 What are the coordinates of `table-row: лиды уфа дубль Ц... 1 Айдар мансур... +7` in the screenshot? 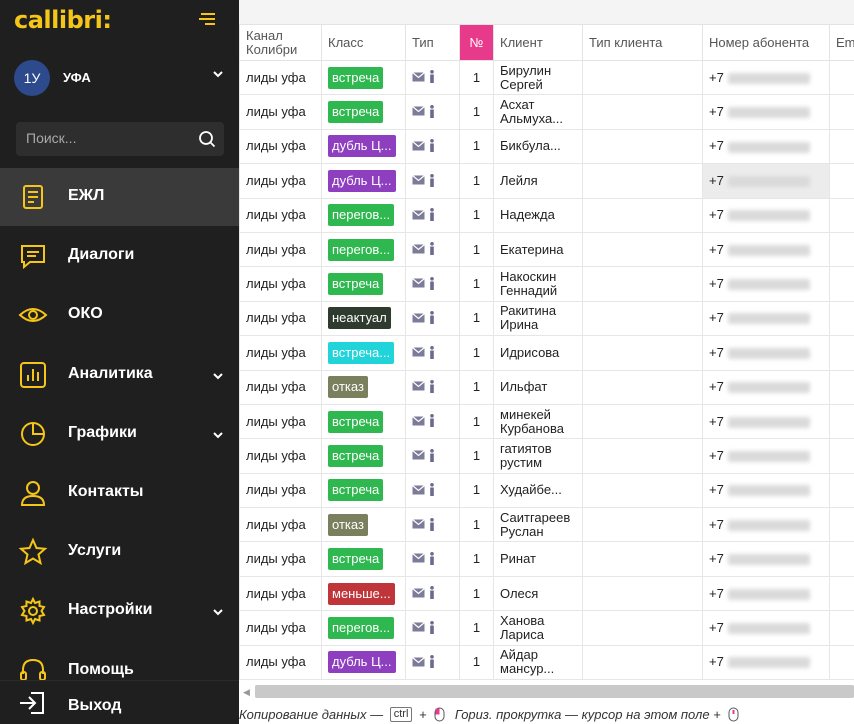 It's located at (546, 662).